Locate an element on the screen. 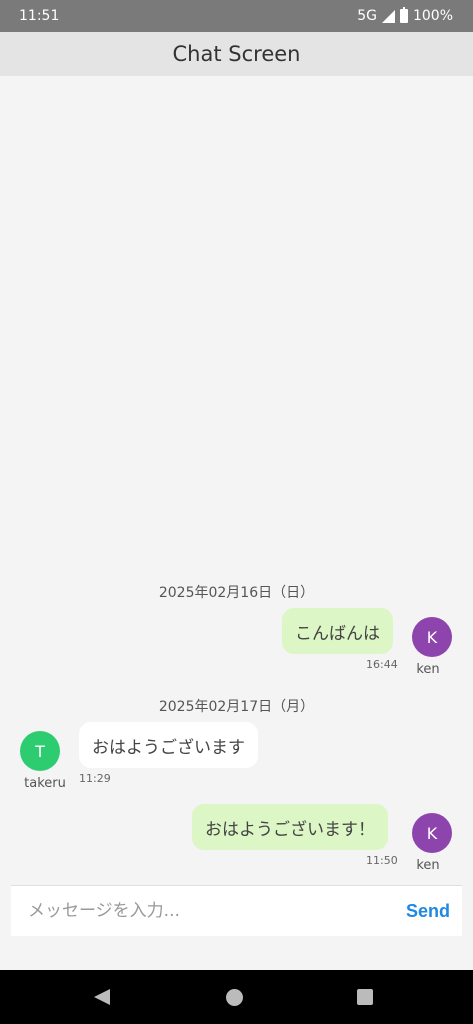  status-indicators: 5G 100% is located at coordinates (405, 15).